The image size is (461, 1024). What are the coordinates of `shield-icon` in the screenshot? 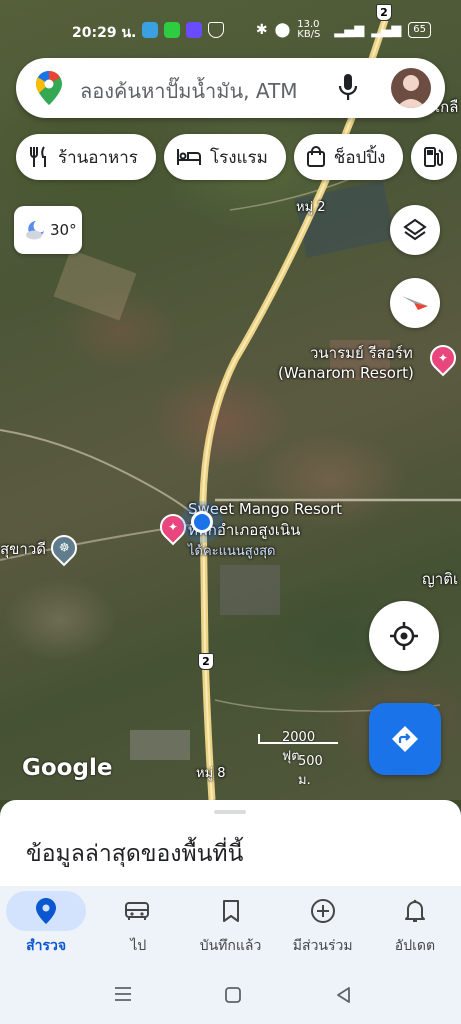 It's located at (216, 30).